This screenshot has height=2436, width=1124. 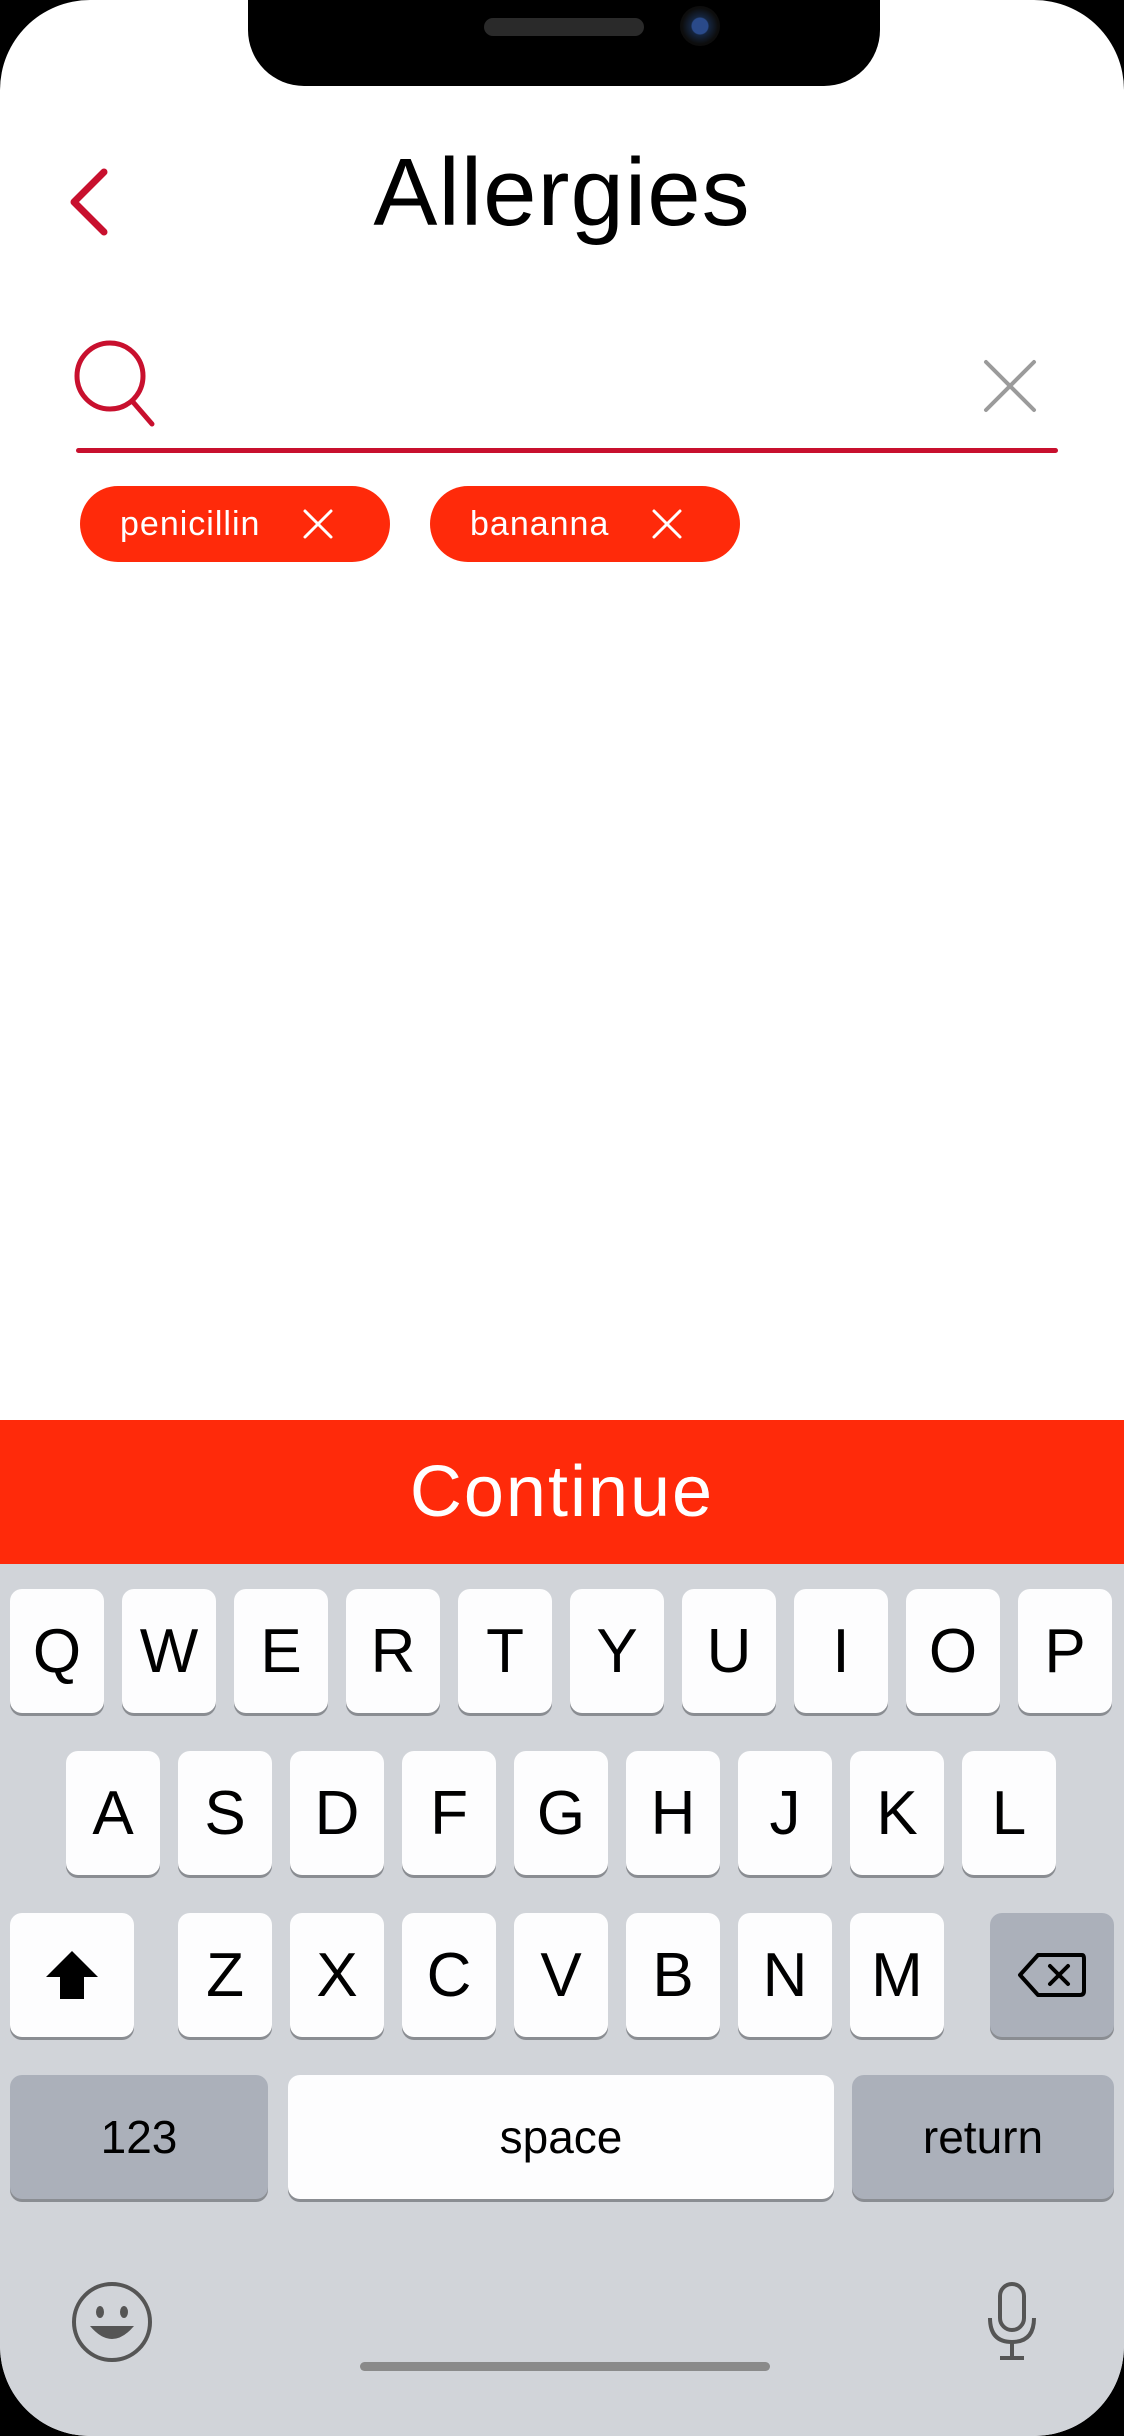 What do you see at coordinates (225, 1975) in the screenshot?
I see `key-z: Z` at bounding box center [225, 1975].